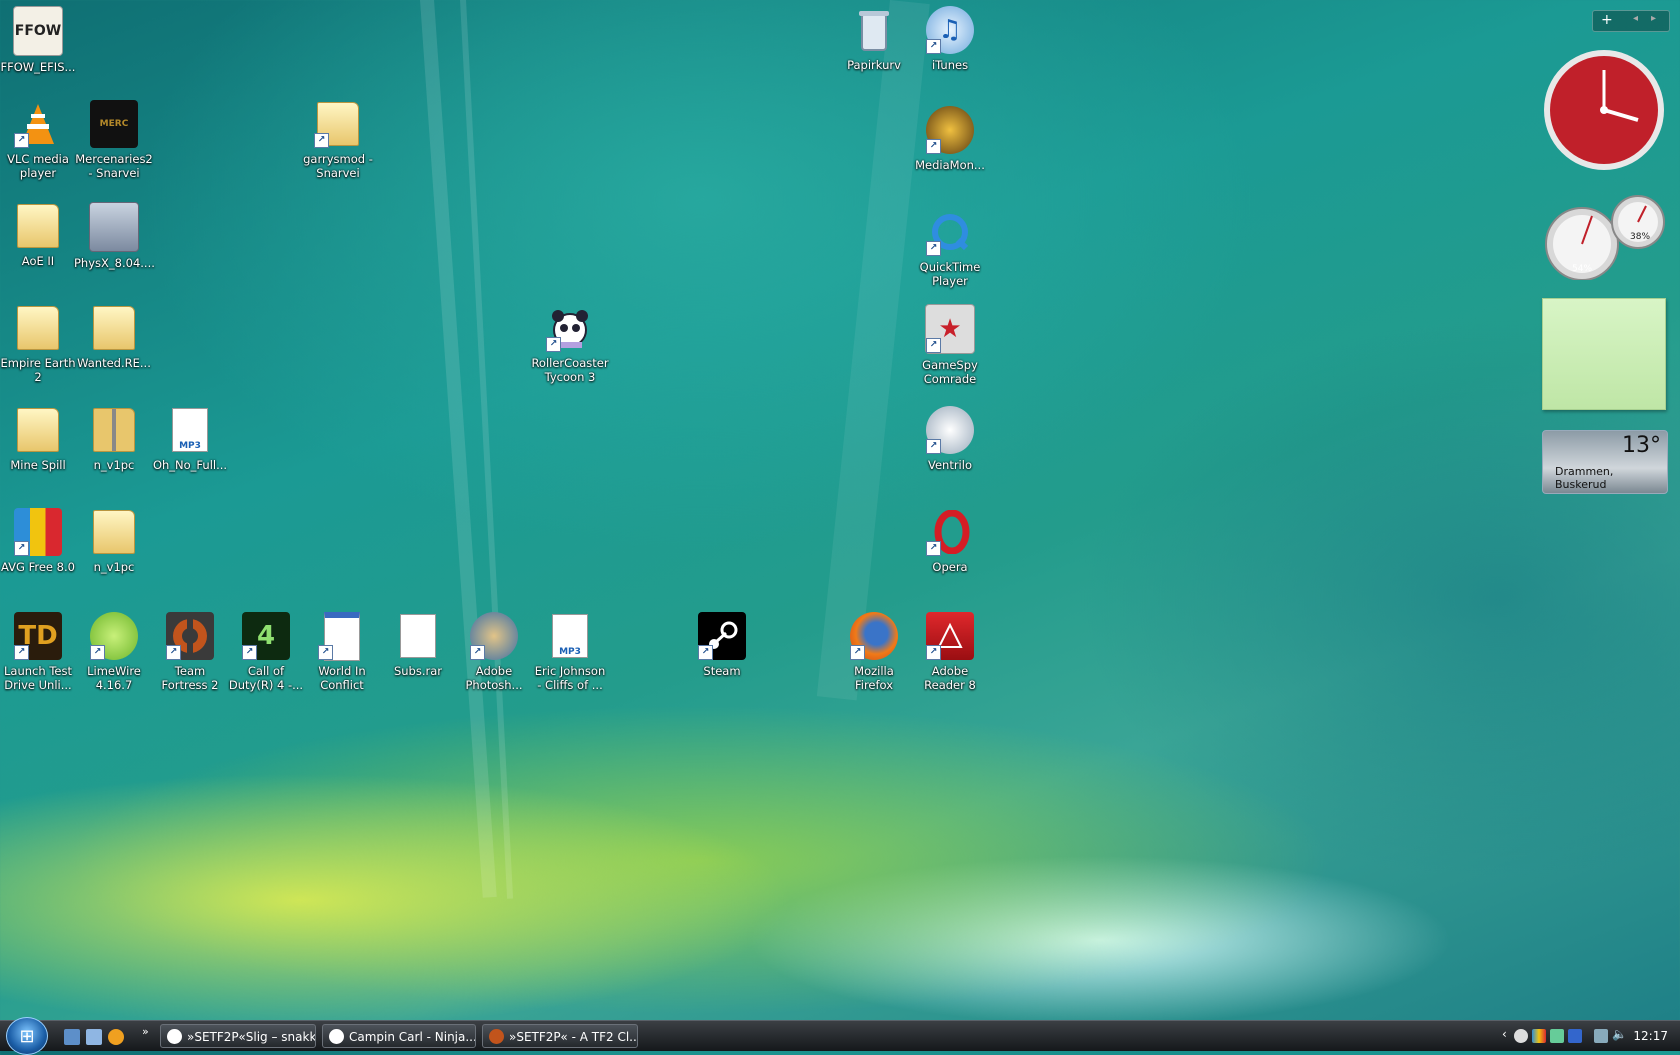 This screenshot has width=1680, height=1055. What do you see at coordinates (116, 1037) in the screenshot?
I see `media-player-icon` at bounding box center [116, 1037].